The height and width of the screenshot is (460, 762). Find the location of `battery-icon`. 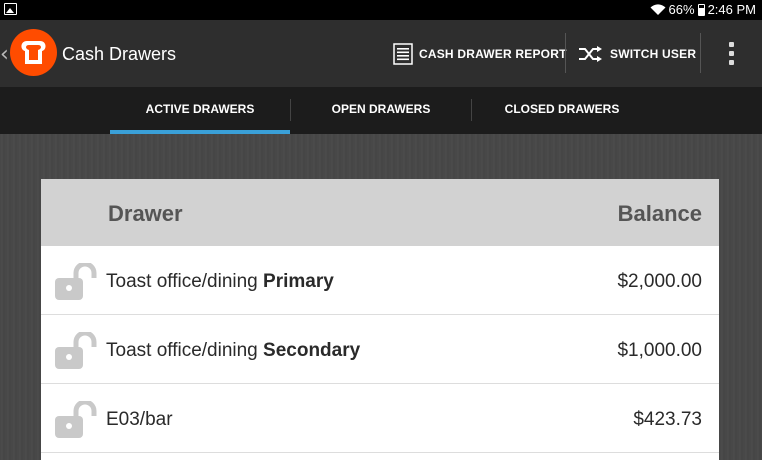

battery-icon is located at coordinates (701, 9).